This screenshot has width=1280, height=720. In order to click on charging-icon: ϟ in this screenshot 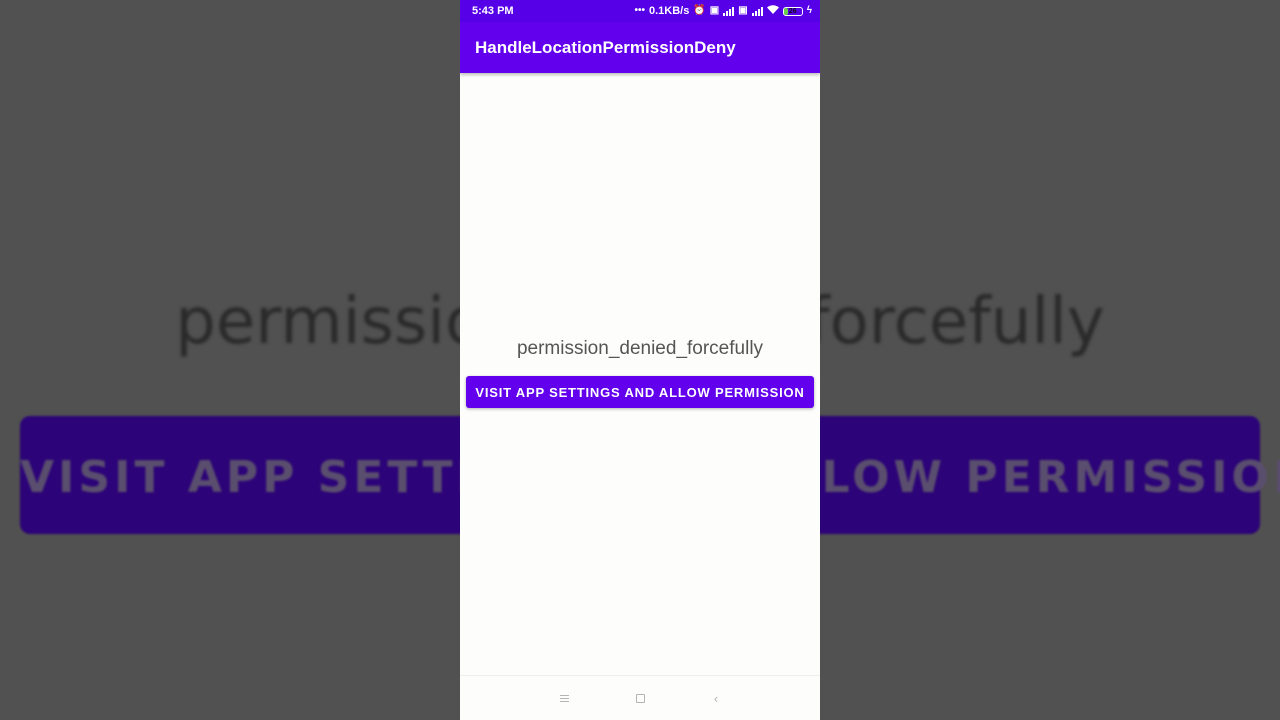, I will do `click(809, 10)`.